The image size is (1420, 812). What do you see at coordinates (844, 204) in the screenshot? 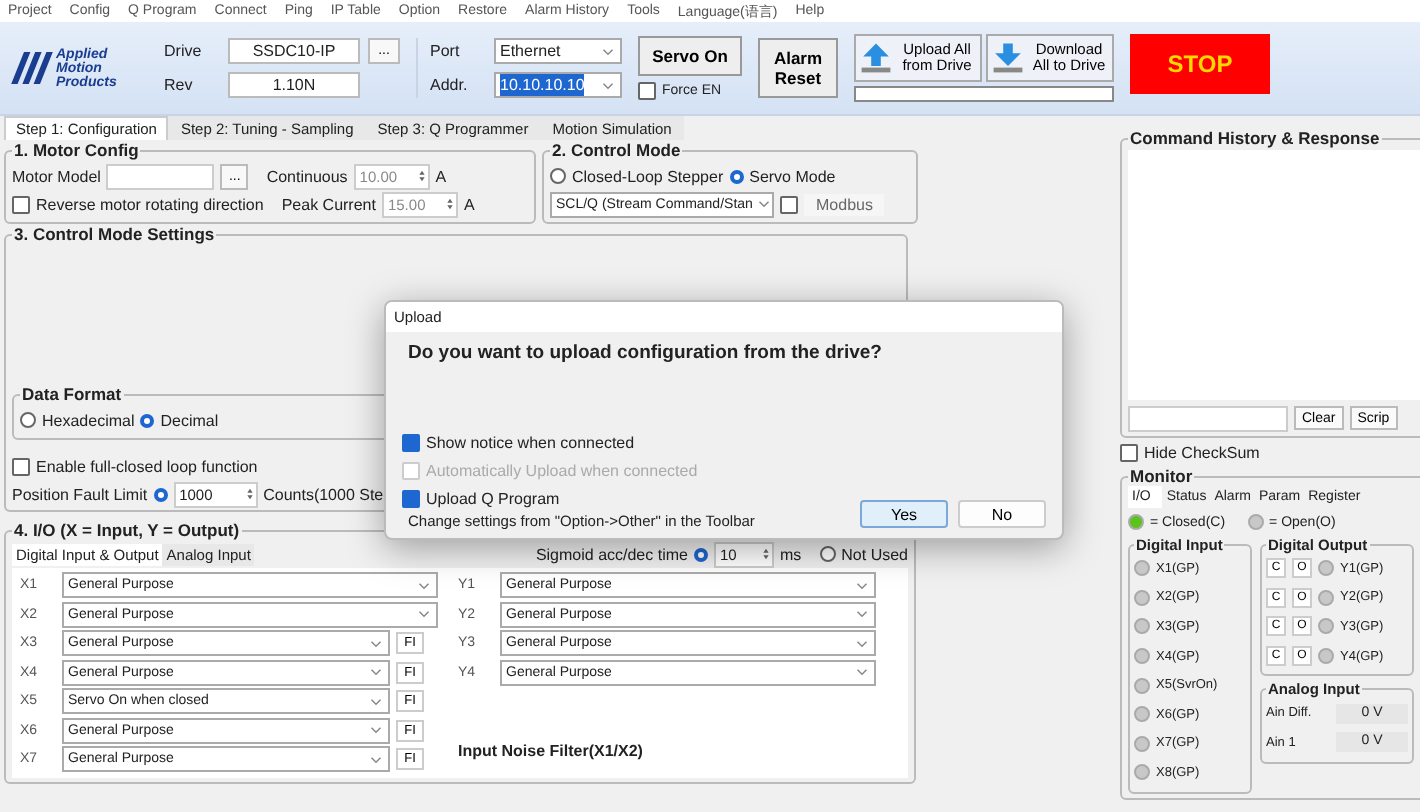
I see `modbus-button: Modbus` at bounding box center [844, 204].